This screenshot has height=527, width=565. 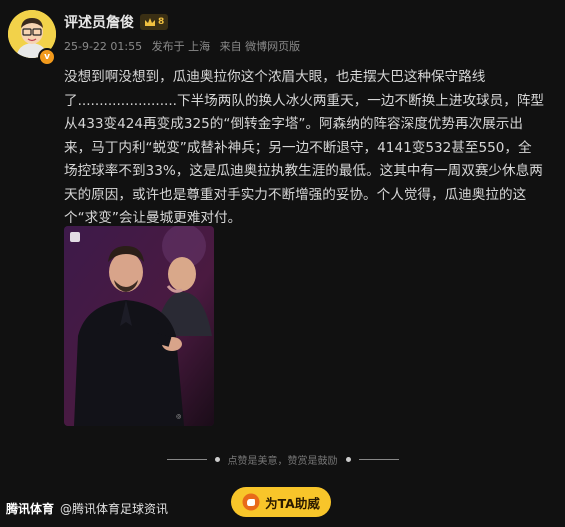 What do you see at coordinates (47, 57) in the screenshot?
I see `verified-badge: v` at bounding box center [47, 57].